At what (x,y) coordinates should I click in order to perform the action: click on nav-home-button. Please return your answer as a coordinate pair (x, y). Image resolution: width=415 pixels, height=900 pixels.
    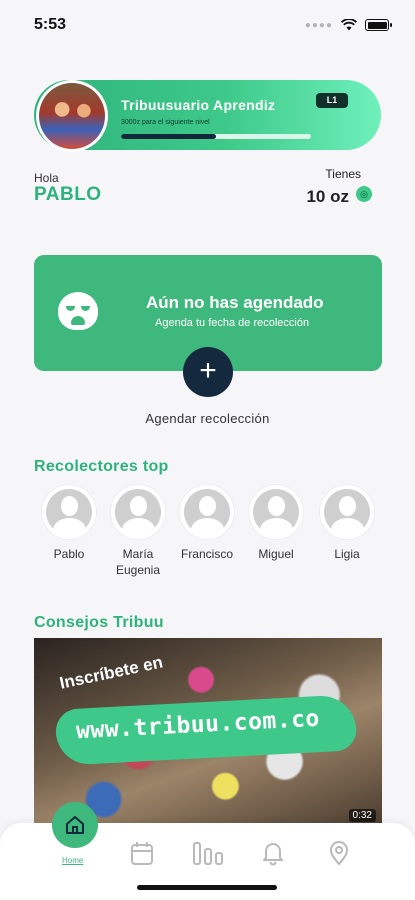
    Looking at the image, I should click on (75, 825).